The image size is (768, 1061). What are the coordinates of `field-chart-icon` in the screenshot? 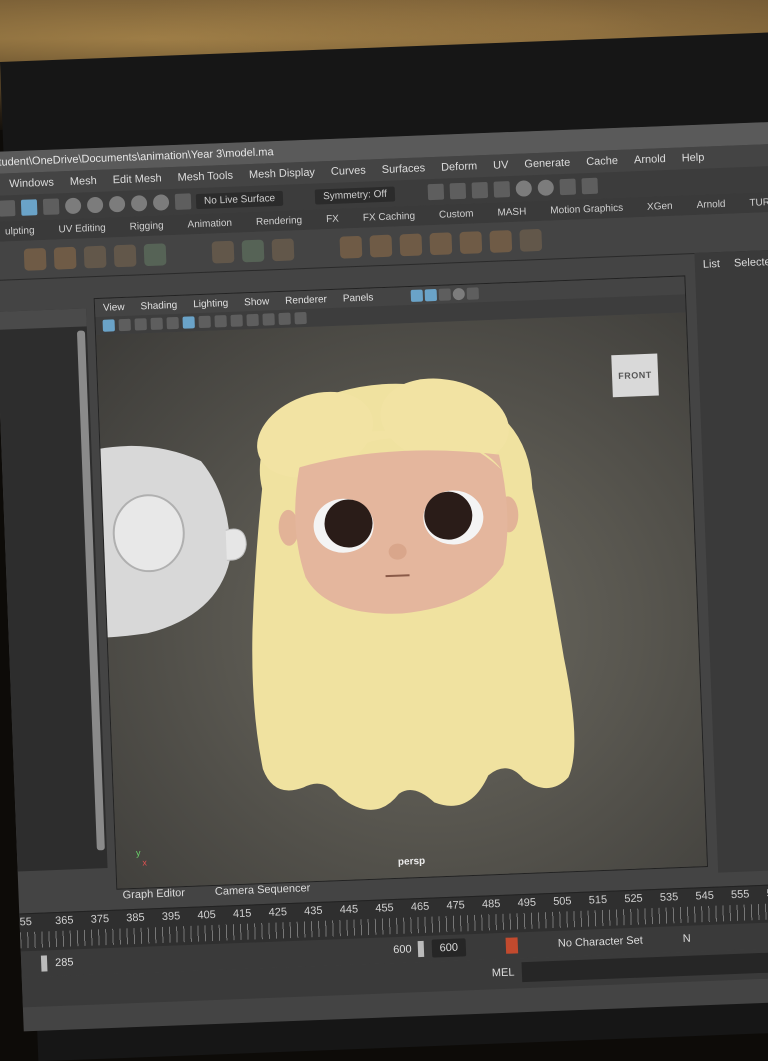 It's located at (236, 320).